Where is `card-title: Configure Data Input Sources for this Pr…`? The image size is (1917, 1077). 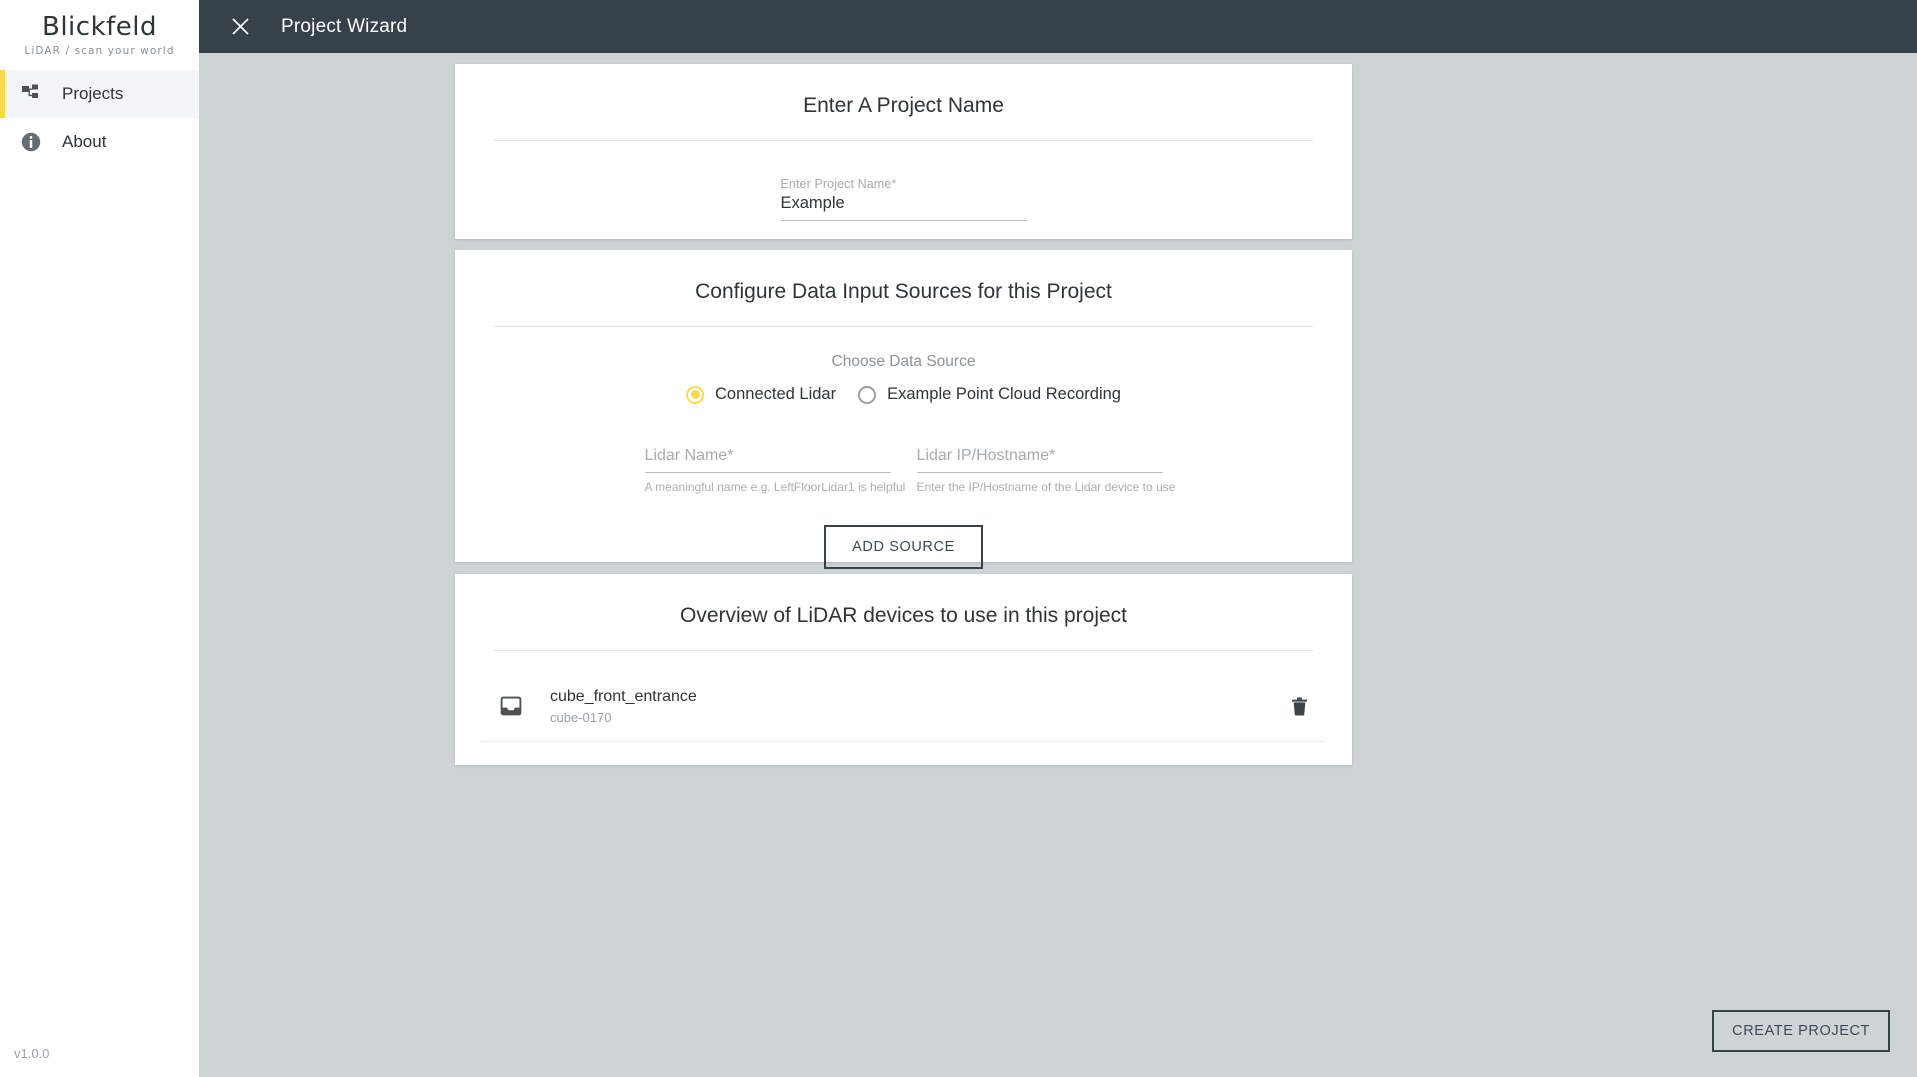 card-title: Configure Data Input Sources for this Pr… is located at coordinates (903, 291).